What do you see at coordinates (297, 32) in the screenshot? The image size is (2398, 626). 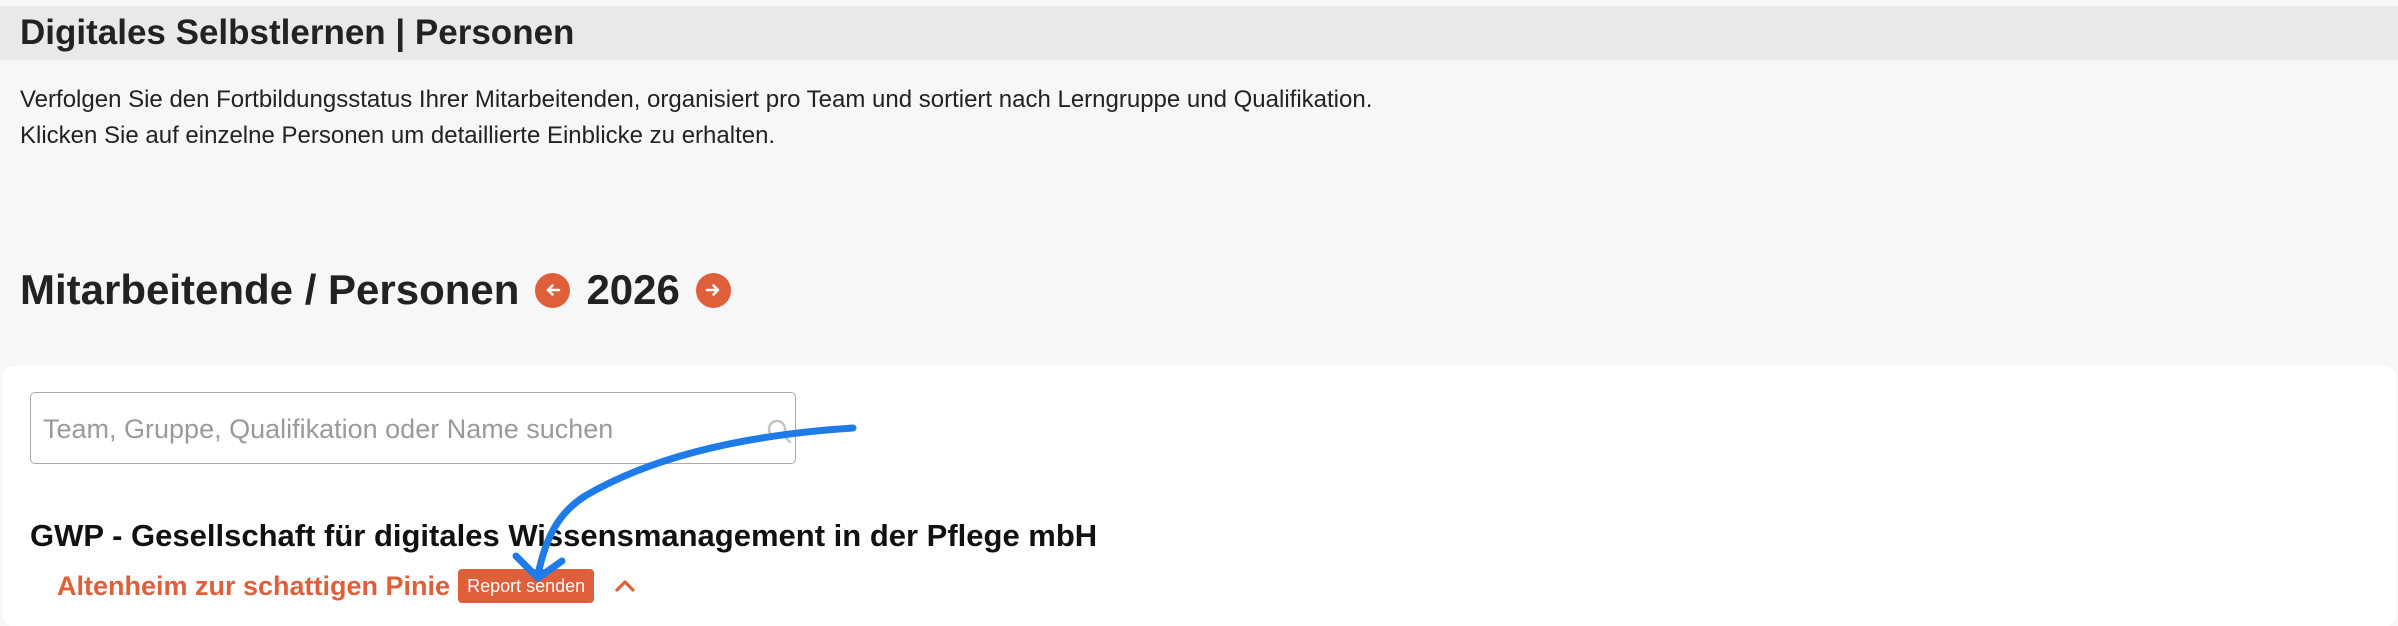 I see `page-title: Digitales Selbstlernen | Personen` at bounding box center [297, 32].